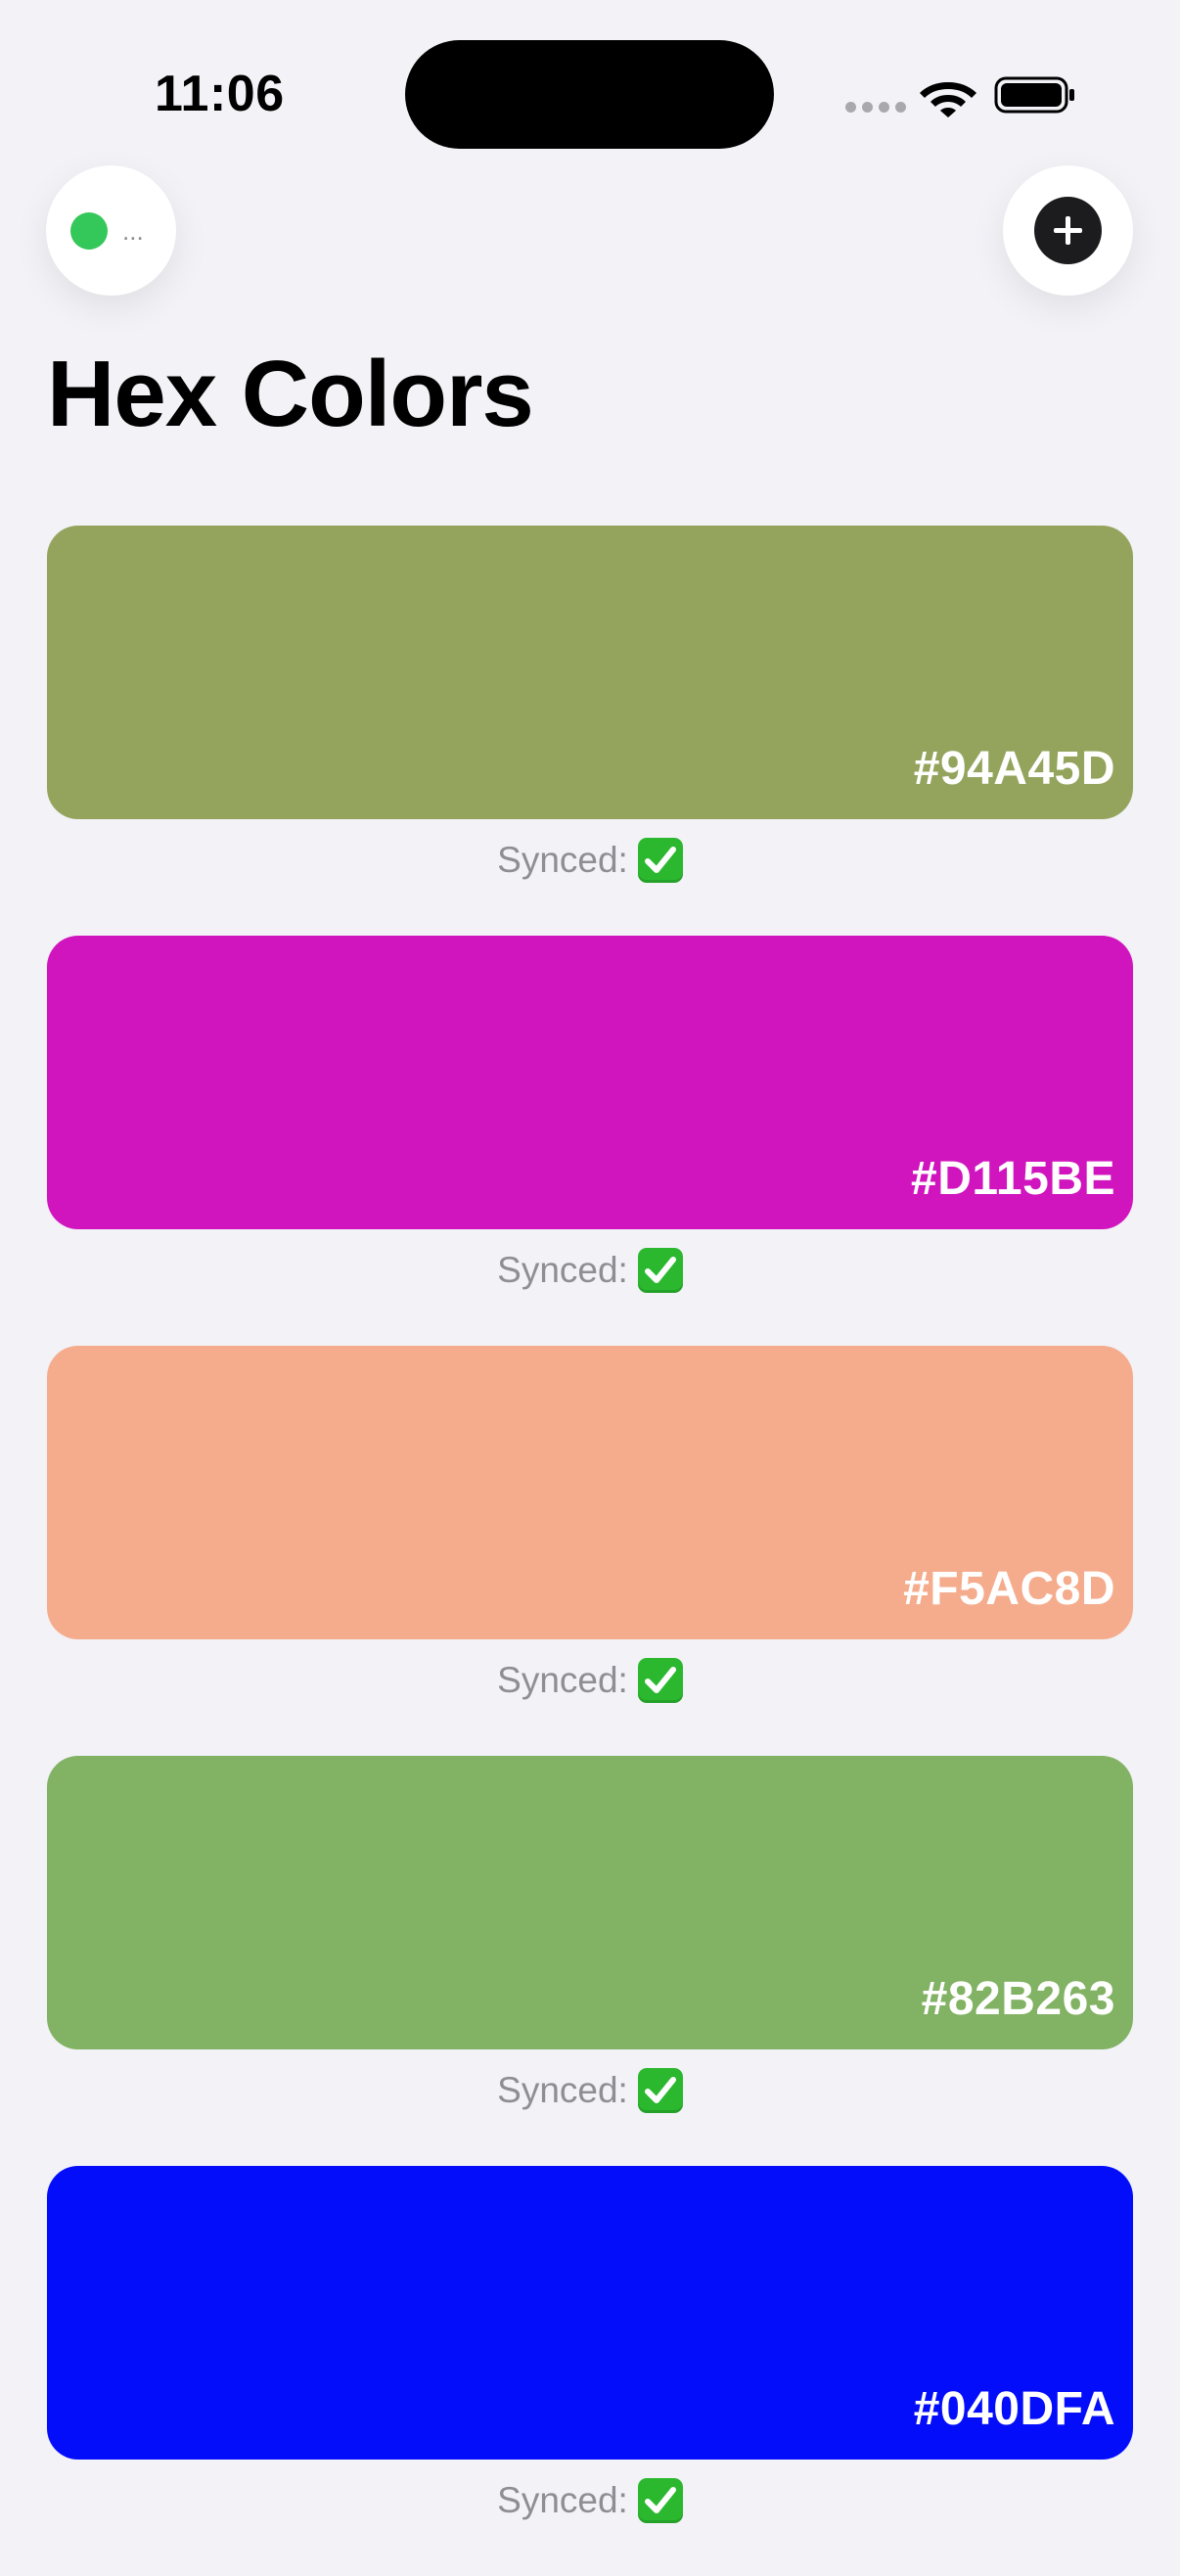 The image size is (1180, 2576). I want to click on color-item: #82B263 Synced:, so click(590, 1961).